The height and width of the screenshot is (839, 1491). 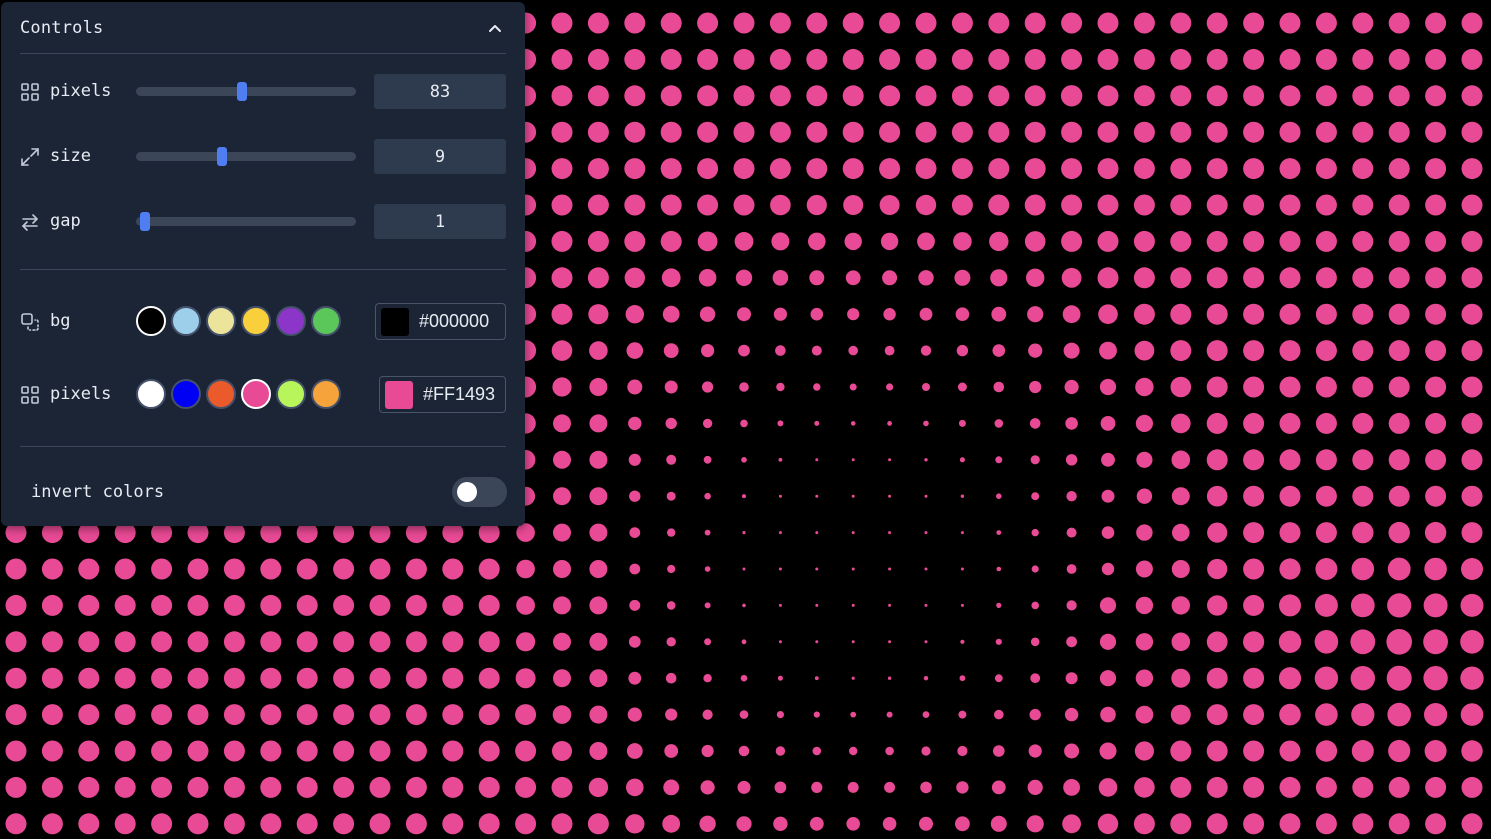 What do you see at coordinates (440, 321) in the screenshot?
I see `bg-color-picker: #000000` at bounding box center [440, 321].